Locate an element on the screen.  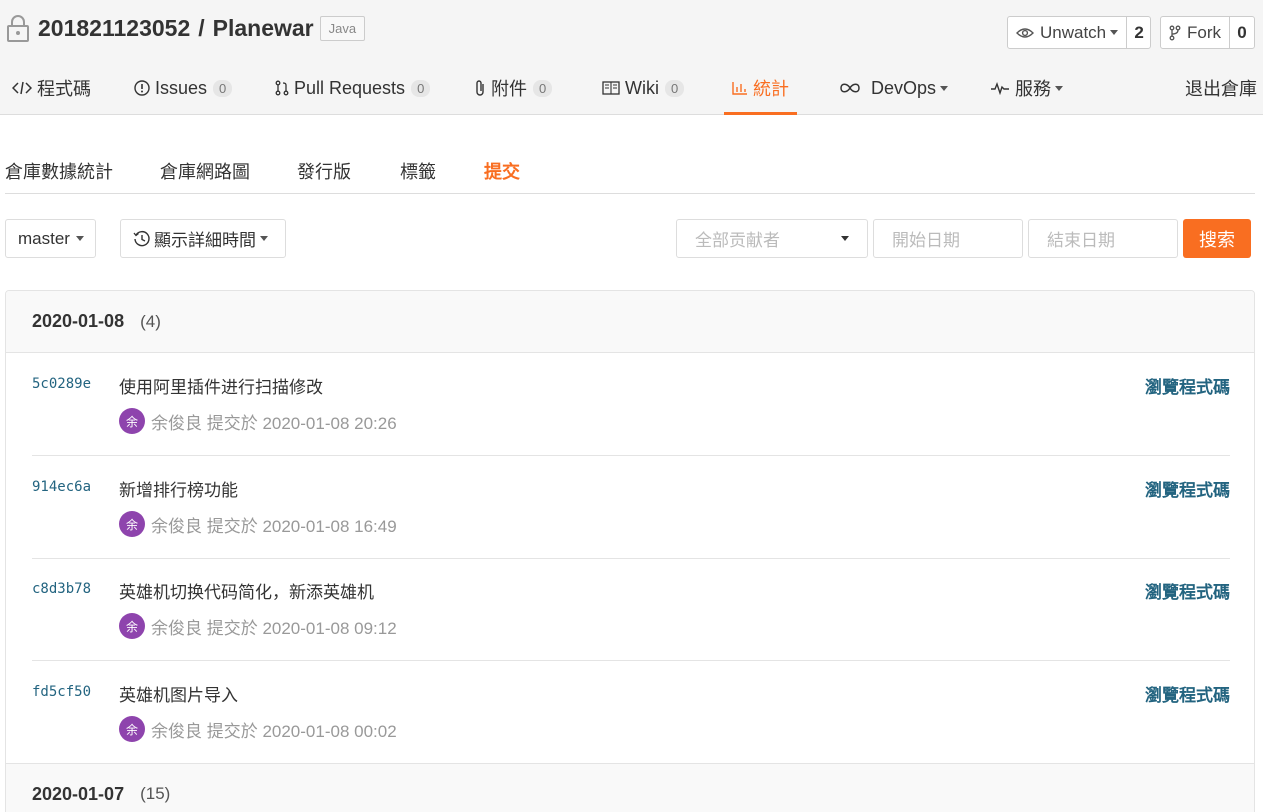
commit-message-link: 新增排行榜功能 is located at coordinates (178, 488).